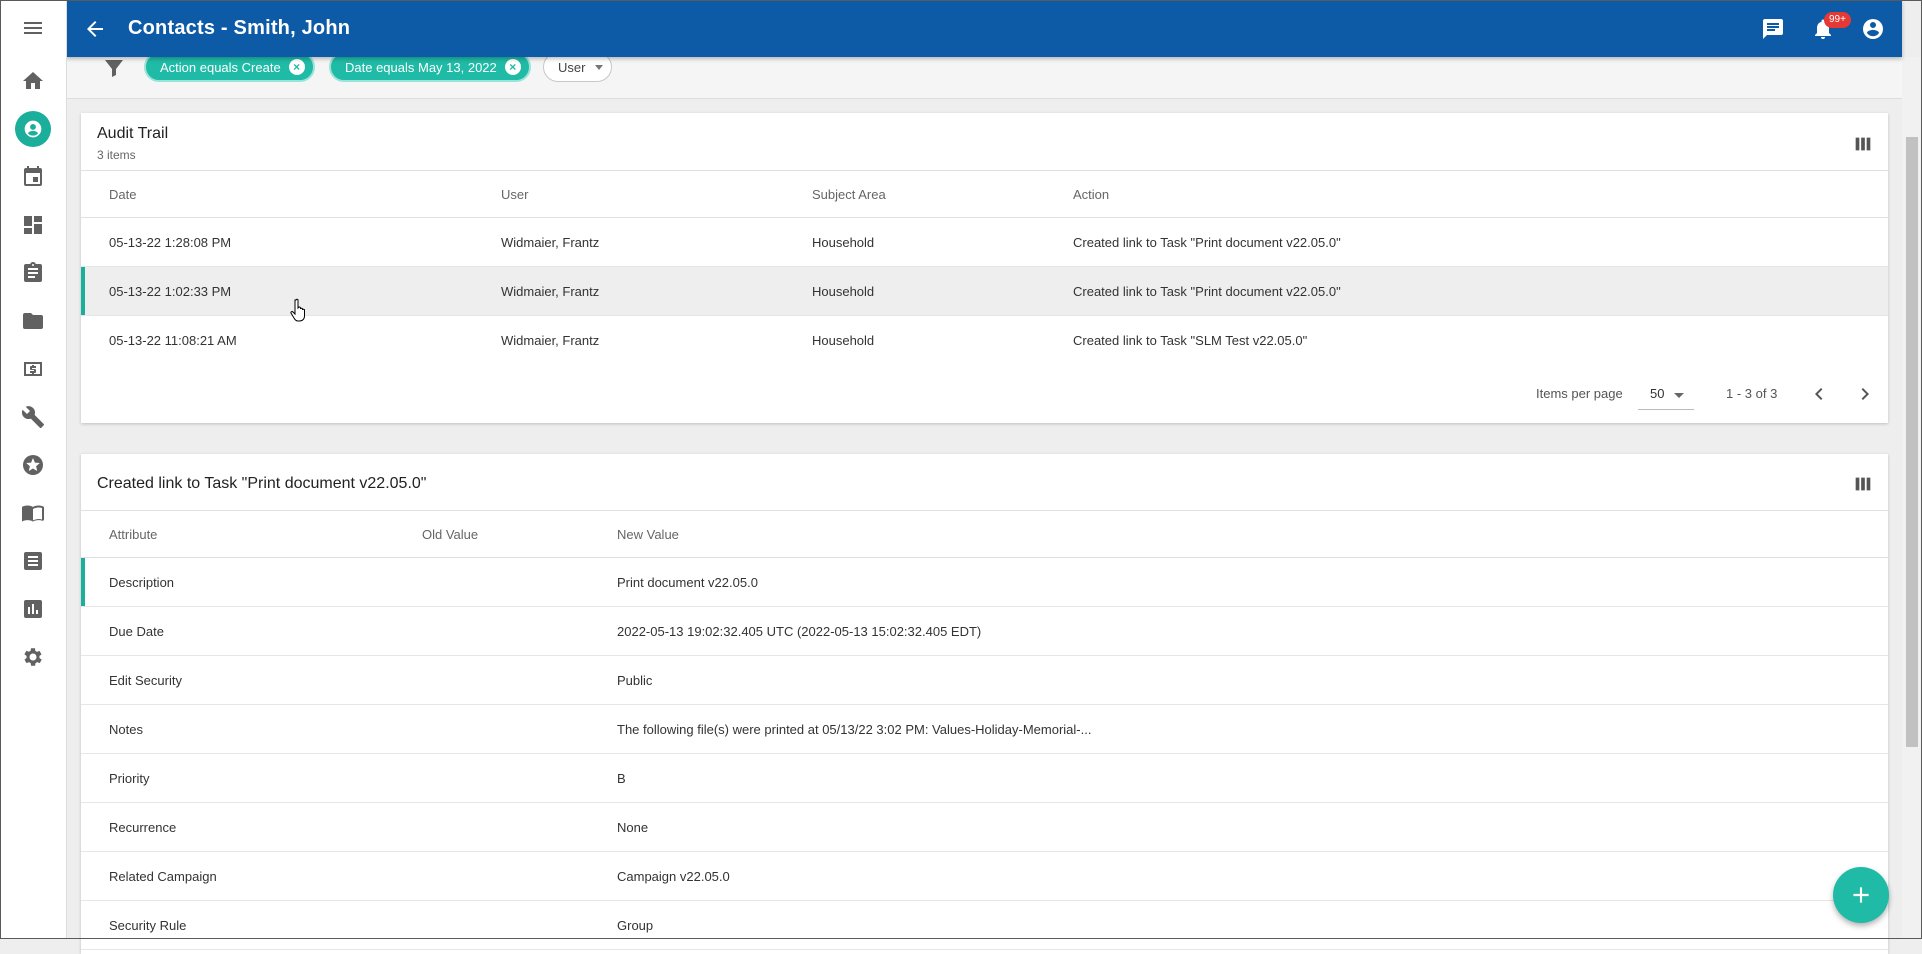 This screenshot has width=1922, height=954. Describe the element at coordinates (450, 534) in the screenshot. I see `column-header-old-value: Old Value` at that location.